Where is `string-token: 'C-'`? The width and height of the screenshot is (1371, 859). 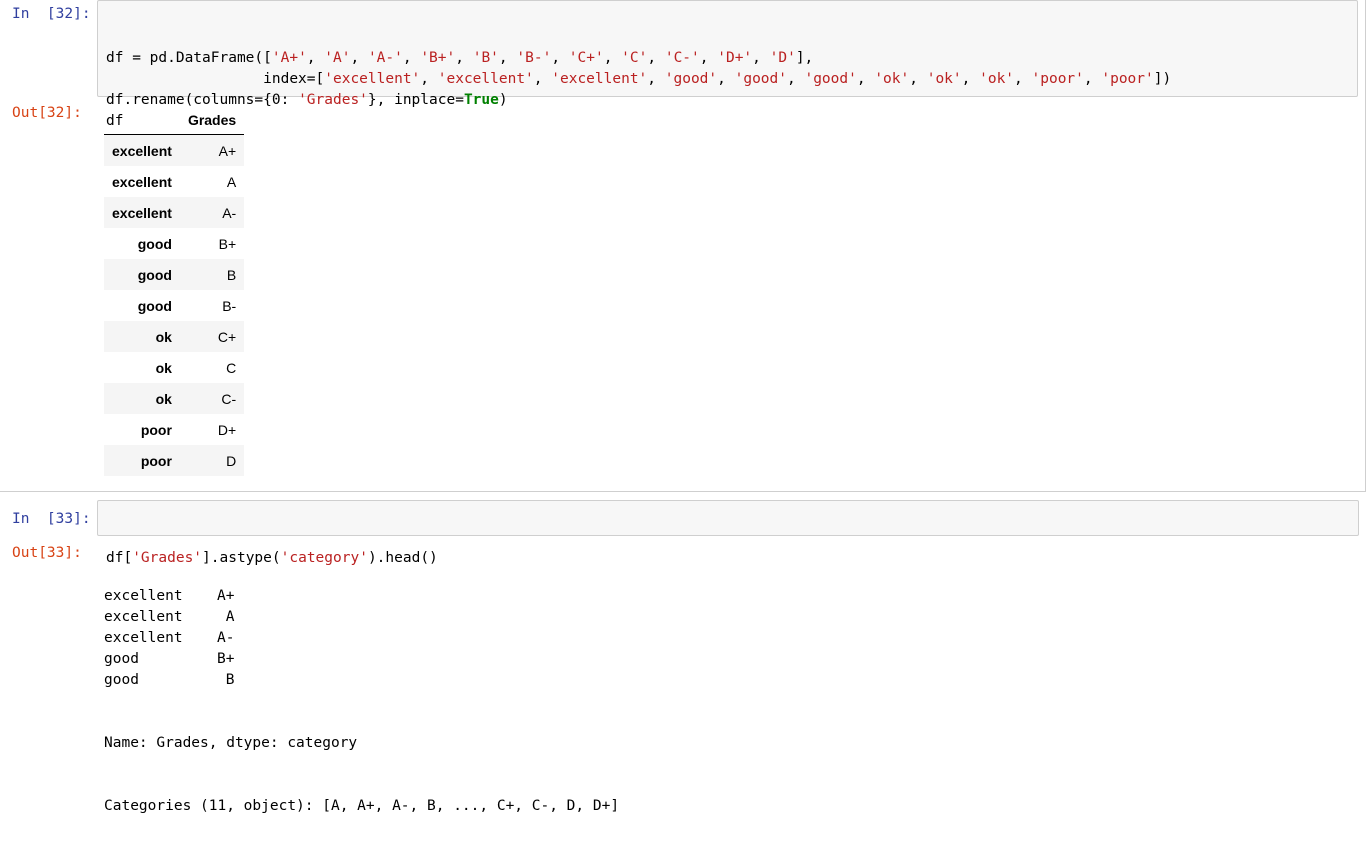 string-token: 'C-' is located at coordinates (682, 58).